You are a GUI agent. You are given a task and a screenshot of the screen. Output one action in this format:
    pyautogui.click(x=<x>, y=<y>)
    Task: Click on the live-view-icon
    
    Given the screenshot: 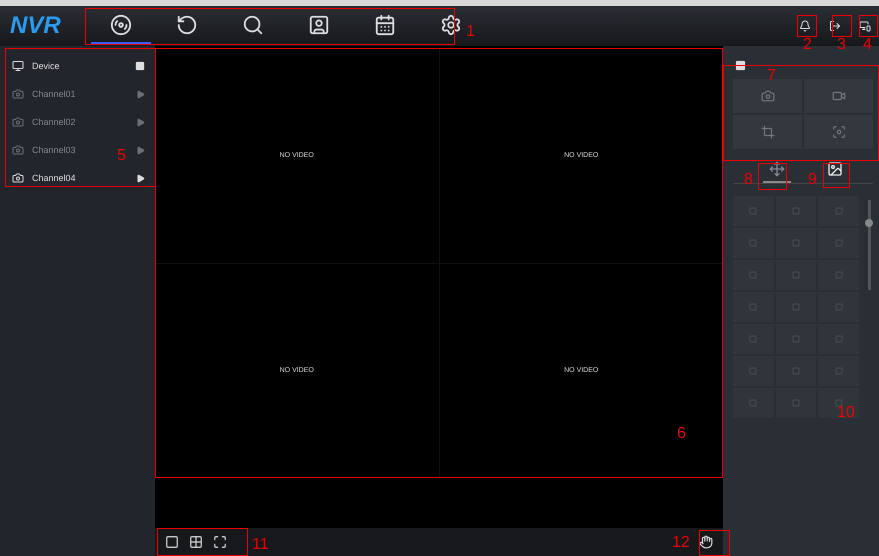 What is the action you would take?
    pyautogui.click(x=121, y=25)
    